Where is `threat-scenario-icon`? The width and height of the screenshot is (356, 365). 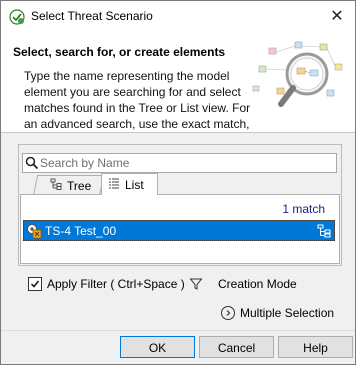
threat-scenario-icon is located at coordinates (34, 231).